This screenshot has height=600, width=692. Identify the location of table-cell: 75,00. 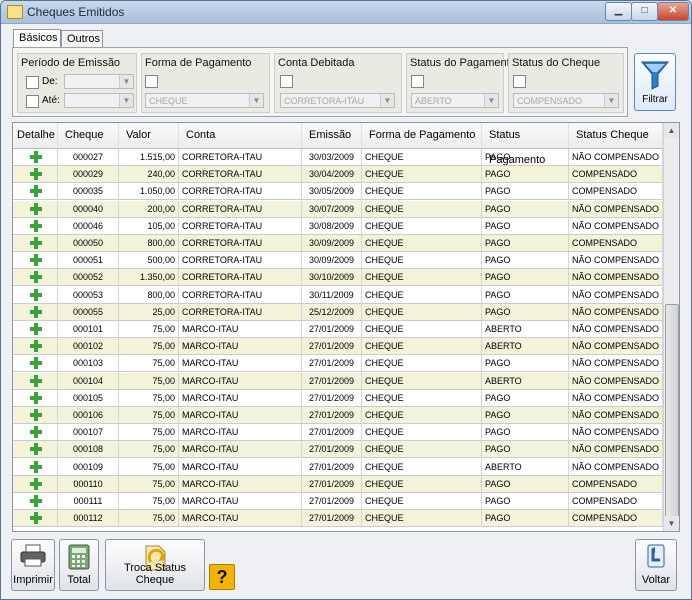
(149, 363).